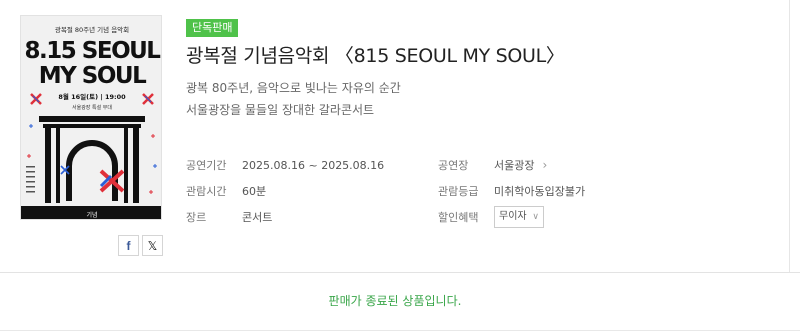  I want to click on discount-select: 무이자 ∨, so click(519, 217).